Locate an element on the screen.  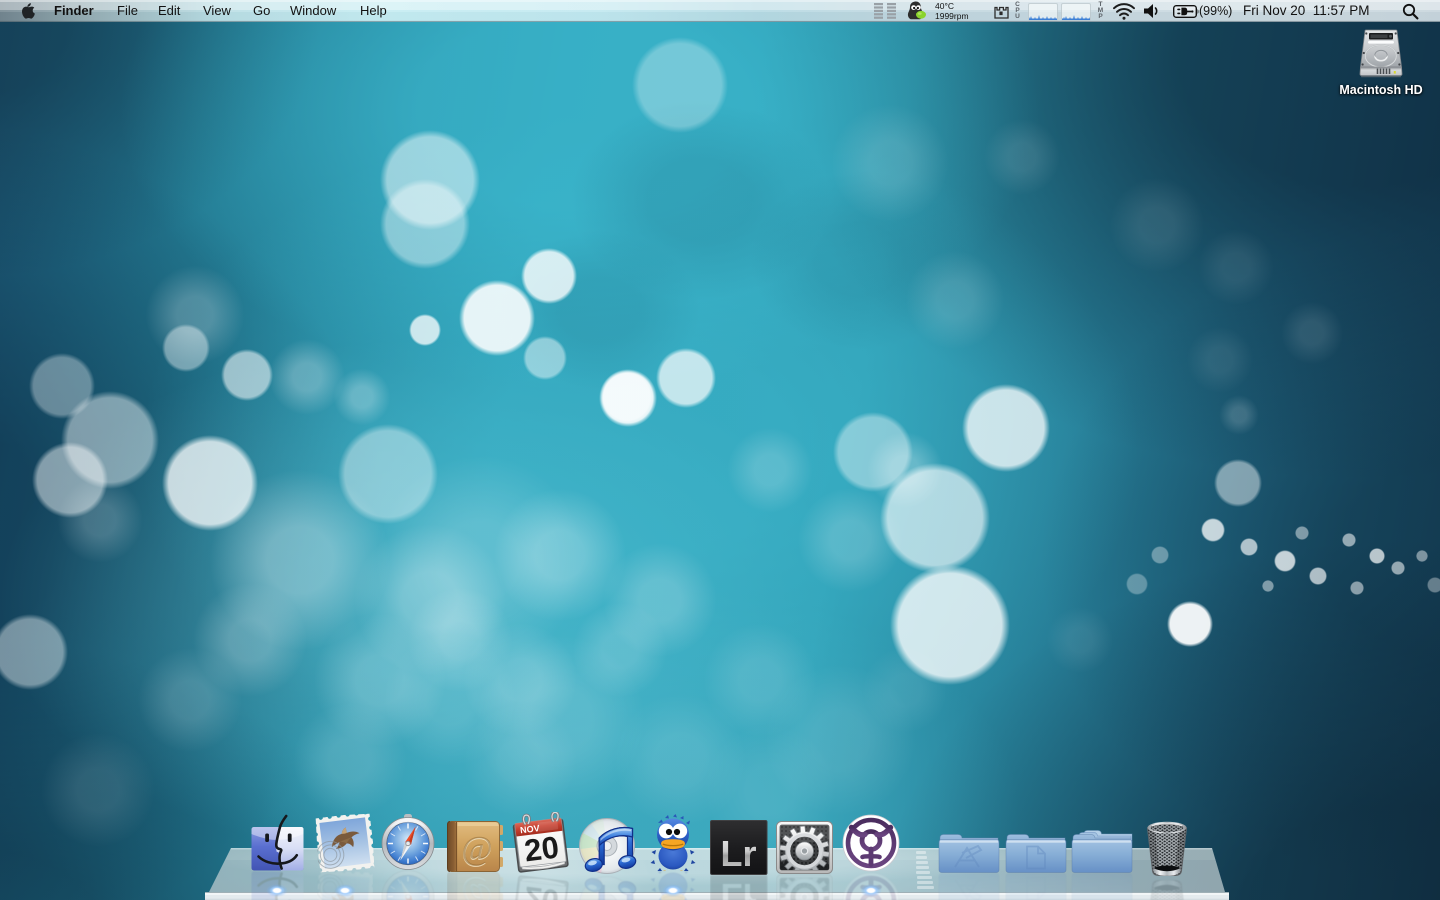
svg-text: 20 is located at coordinates (541, 848).